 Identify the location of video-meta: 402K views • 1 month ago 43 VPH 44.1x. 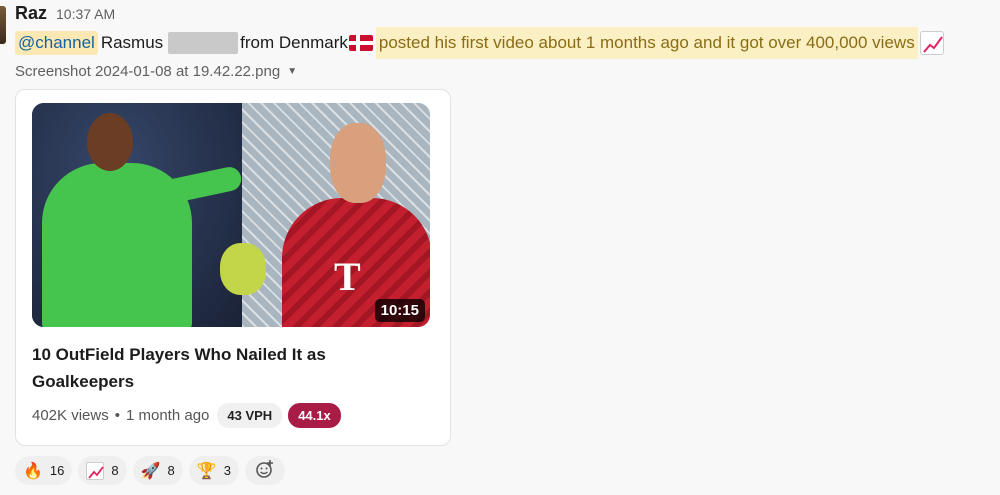
(186, 415).